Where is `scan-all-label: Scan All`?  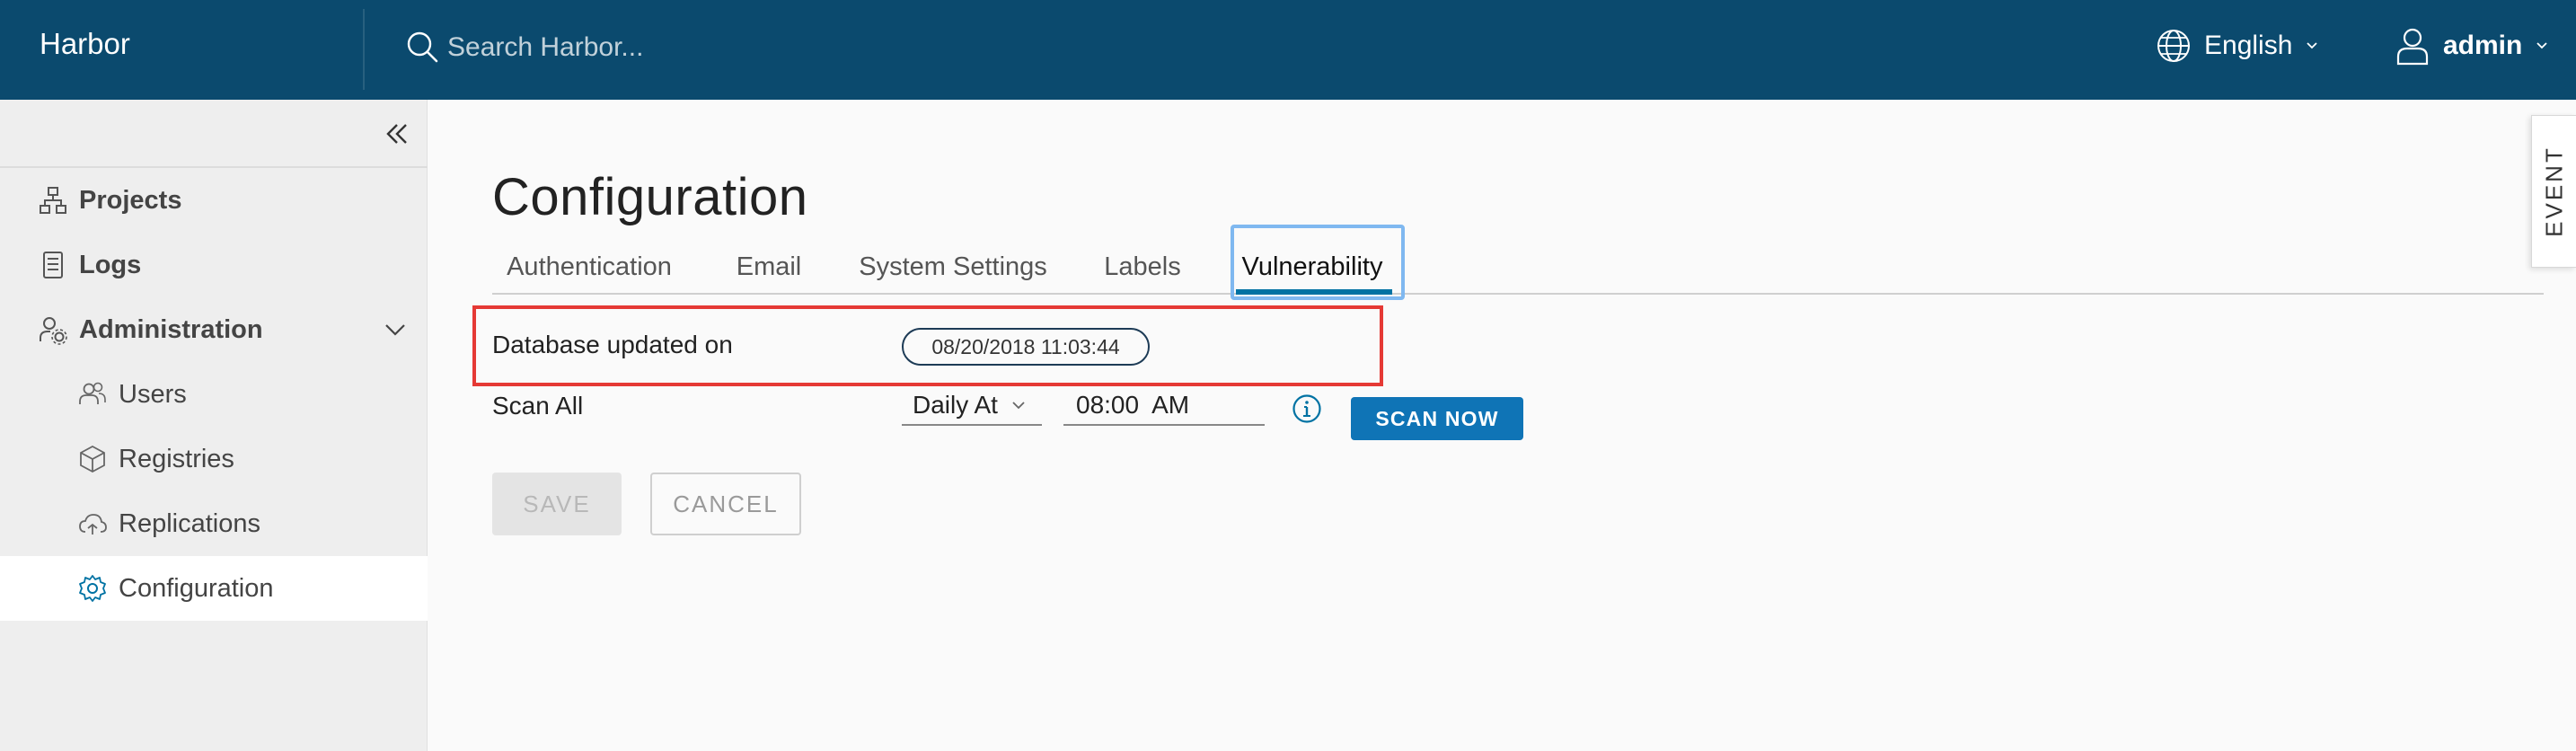
scan-all-label: Scan All is located at coordinates (538, 406).